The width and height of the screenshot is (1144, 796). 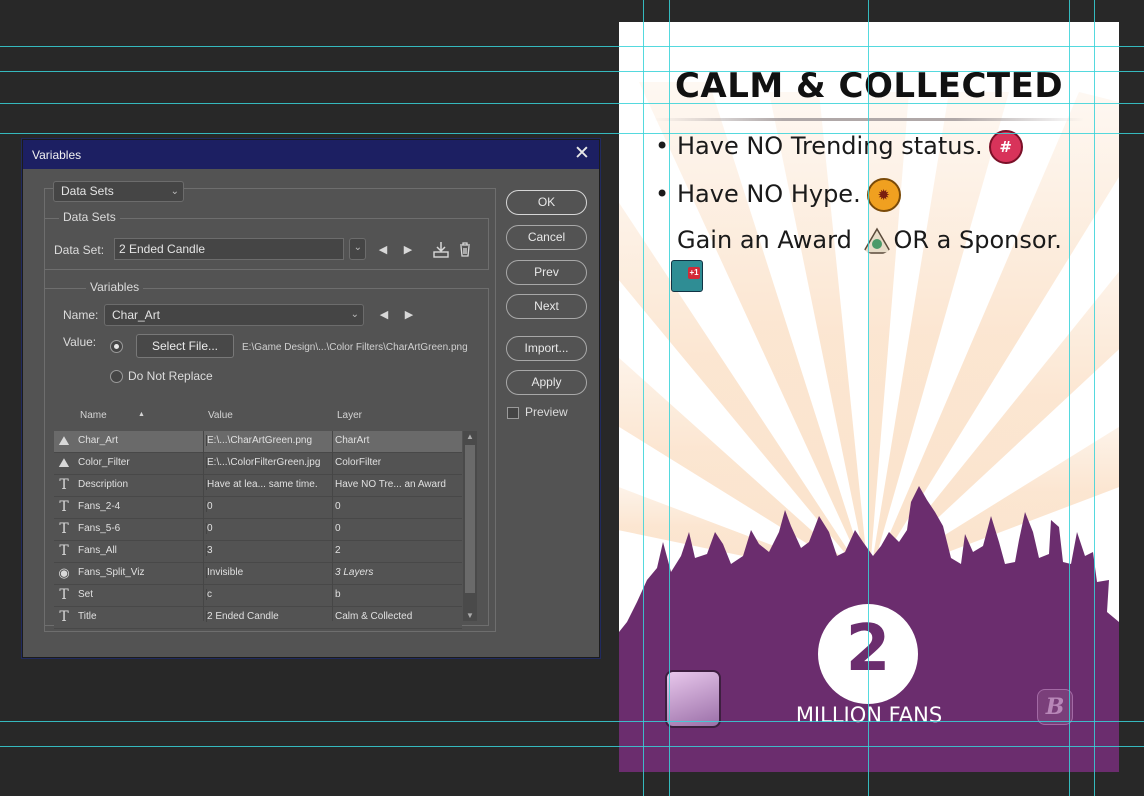 I want to click on table-row: T Title 2 Ended Candle Calm & Collected, so click(x=258, y=618).